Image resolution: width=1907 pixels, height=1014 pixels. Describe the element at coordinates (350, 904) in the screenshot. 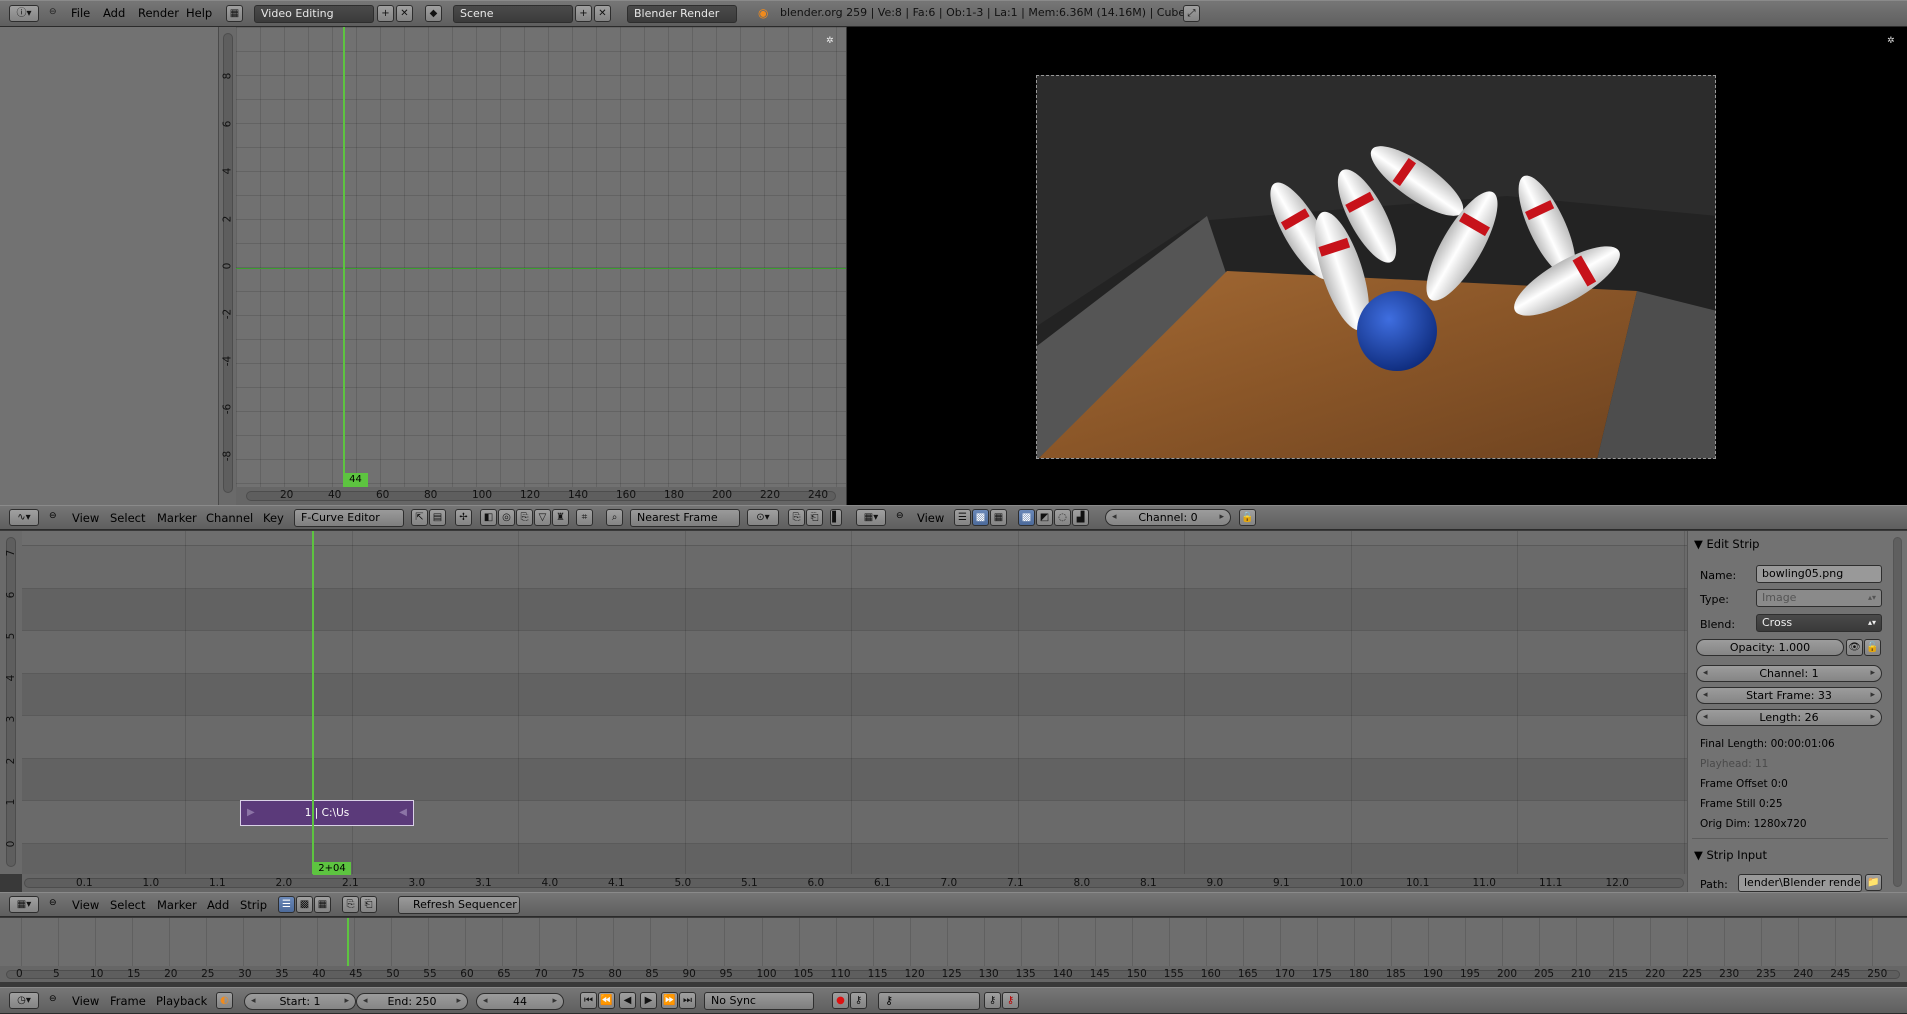

I see `copy-strips-icon: ⎘` at that location.